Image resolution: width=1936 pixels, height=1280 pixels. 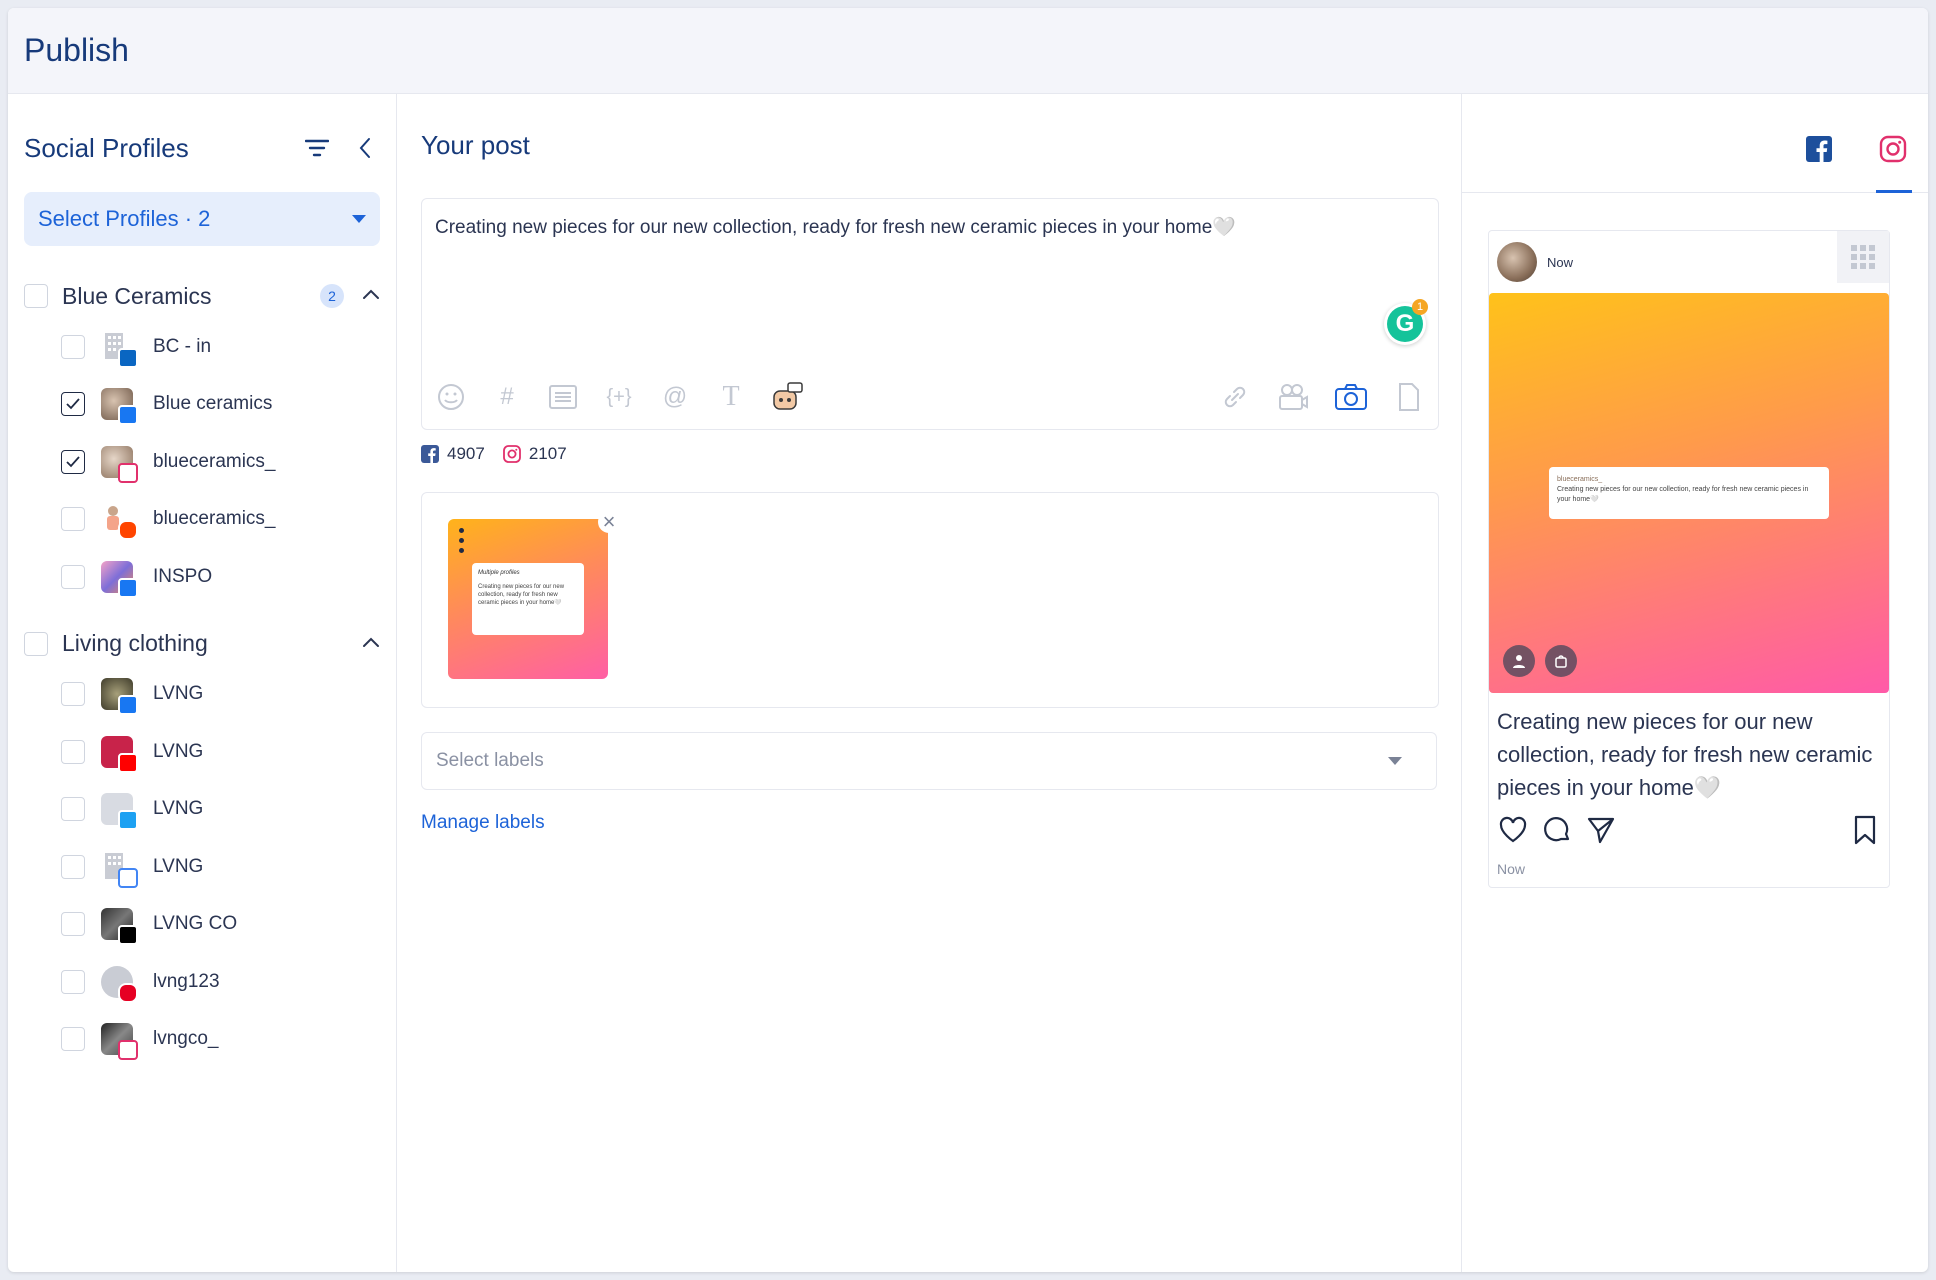 What do you see at coordinates (619, 397) in the screenshot?
I see `variable-icon: {+}` at bounding box center [619, 397].